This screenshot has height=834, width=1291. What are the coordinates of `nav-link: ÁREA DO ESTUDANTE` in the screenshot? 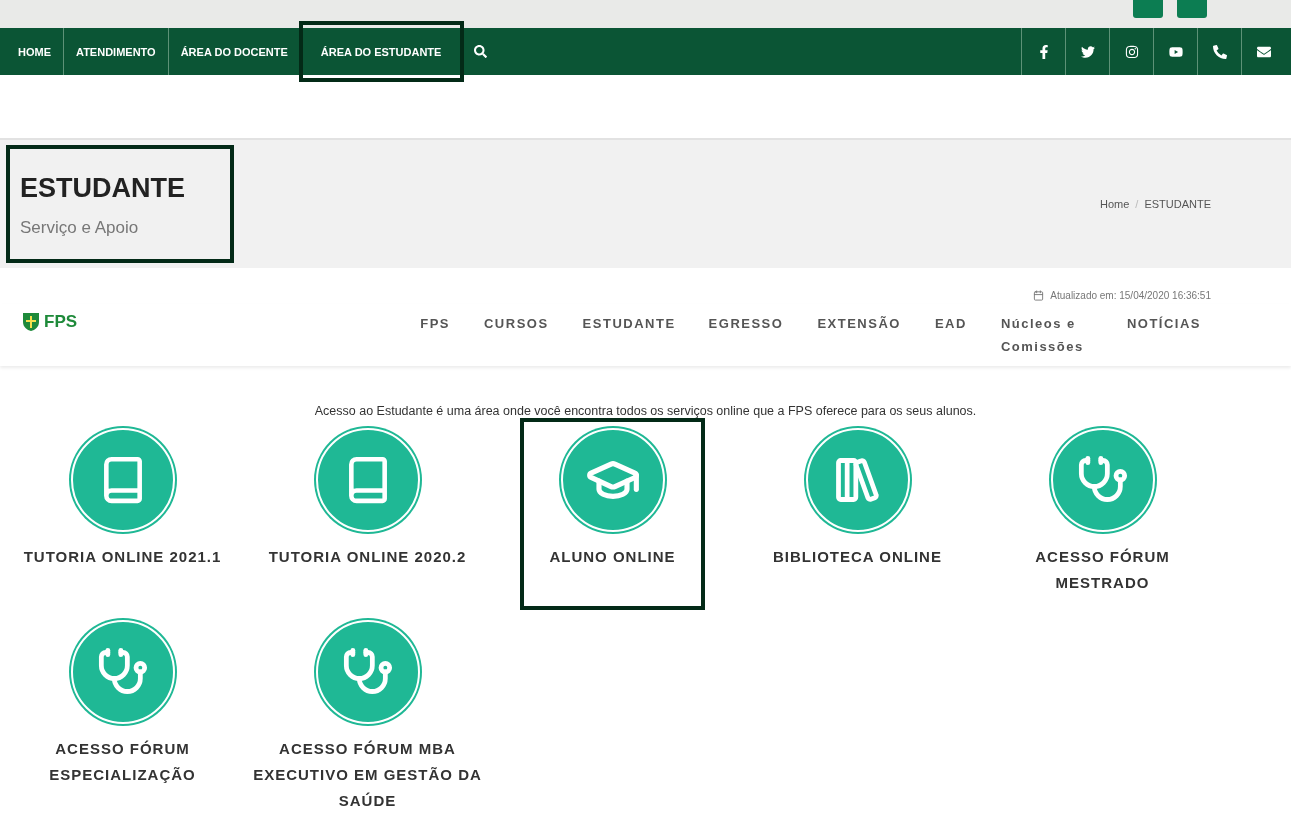 It's located at (381, 51).